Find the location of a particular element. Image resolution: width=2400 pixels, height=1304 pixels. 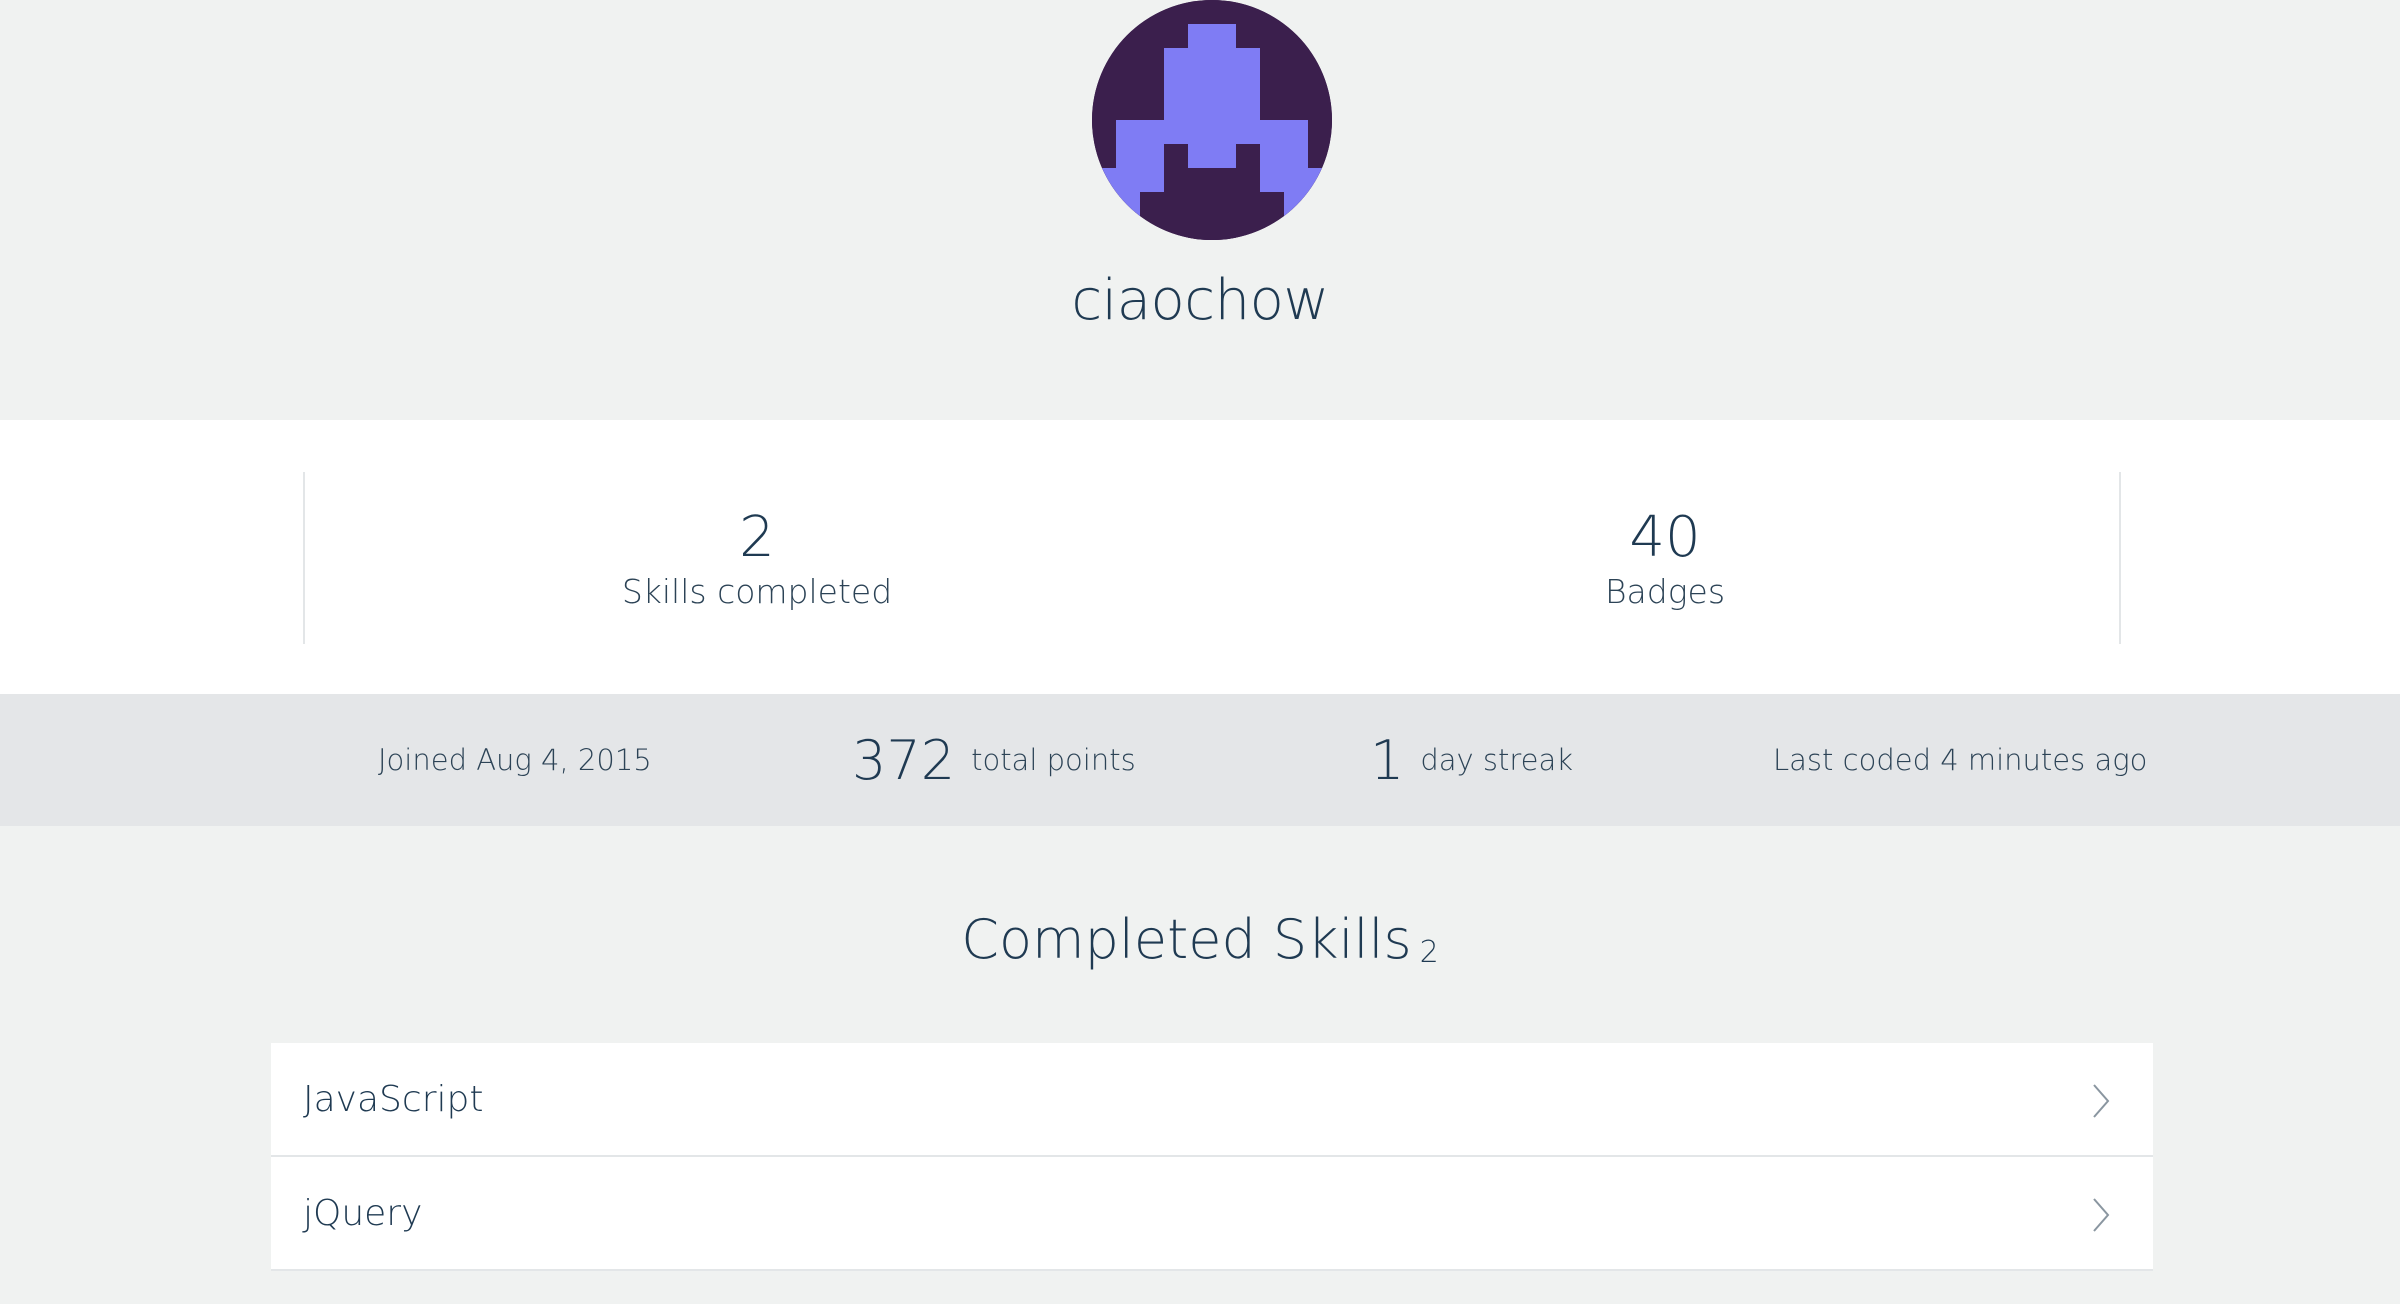

completed-skills-list: JavaScript jQuery is located at coordinates (1212, 1157).